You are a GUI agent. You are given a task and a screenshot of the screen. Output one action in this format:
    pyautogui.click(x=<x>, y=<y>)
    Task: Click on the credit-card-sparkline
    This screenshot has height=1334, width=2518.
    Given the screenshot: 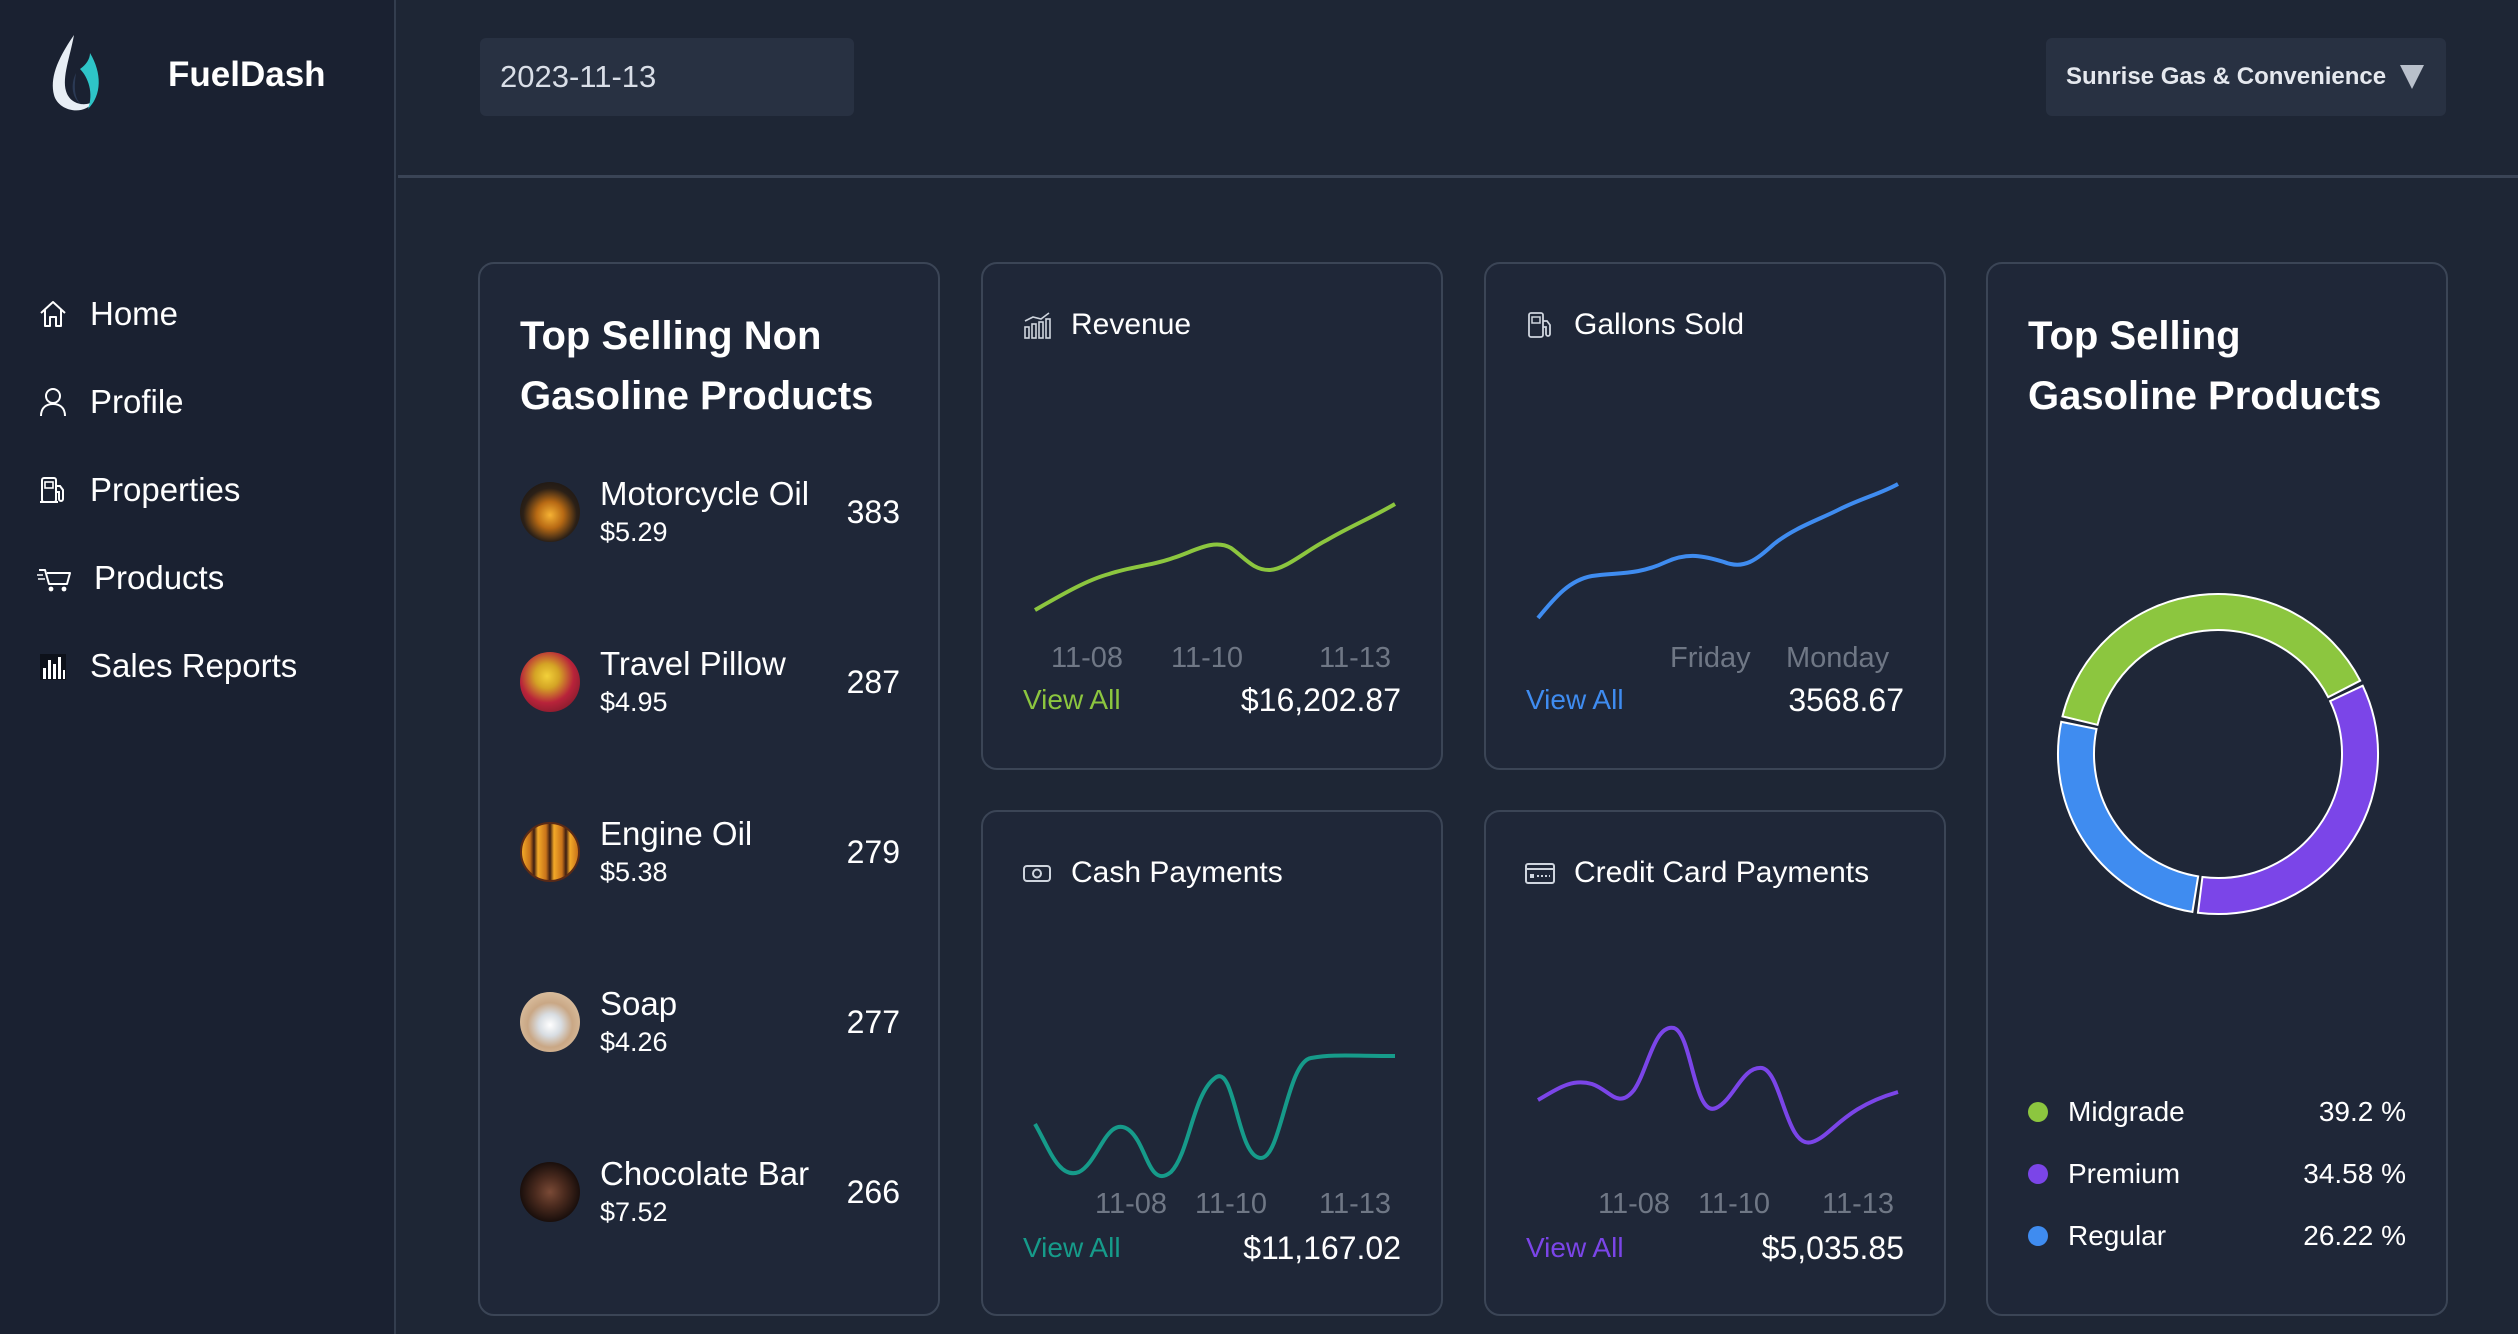 What is the action you would take?
    pyautogui.click(x=1718, y=1085)
    